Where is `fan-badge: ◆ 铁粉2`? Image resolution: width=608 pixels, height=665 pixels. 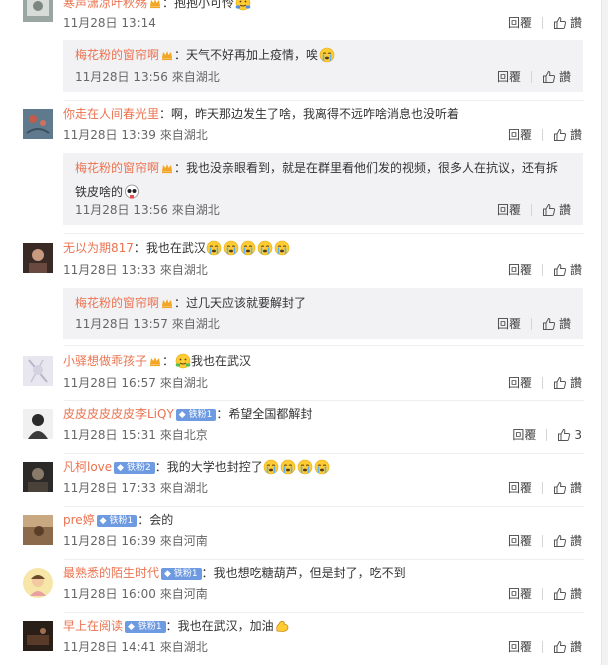 fan-badge: ◆ 铁粉2 is located at coordinates (134, 468).